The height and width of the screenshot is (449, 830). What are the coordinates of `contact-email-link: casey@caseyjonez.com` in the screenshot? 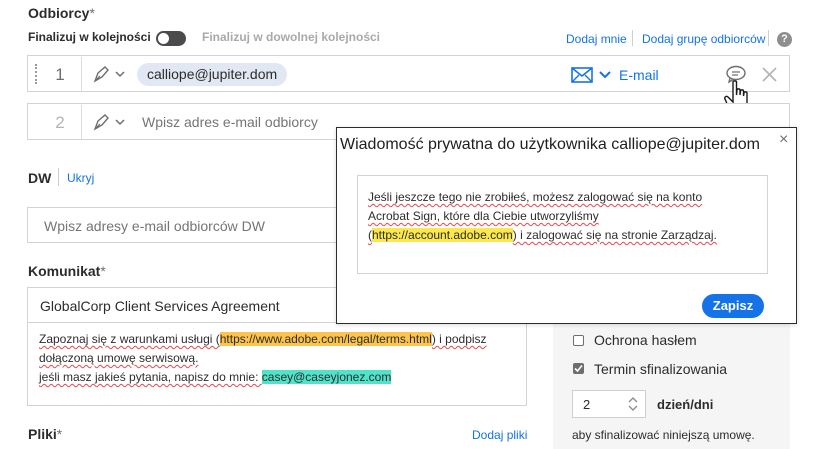 It's located at (326, 377).